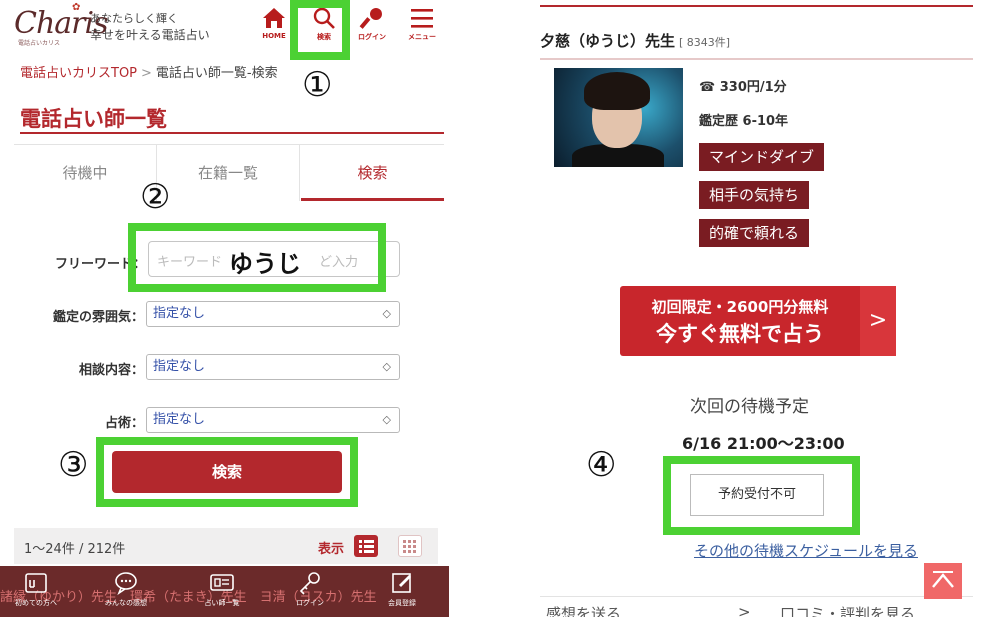 This screenshot has height=617, width=989. I want to click on annotation-number-1: ①, so click(317, 85).